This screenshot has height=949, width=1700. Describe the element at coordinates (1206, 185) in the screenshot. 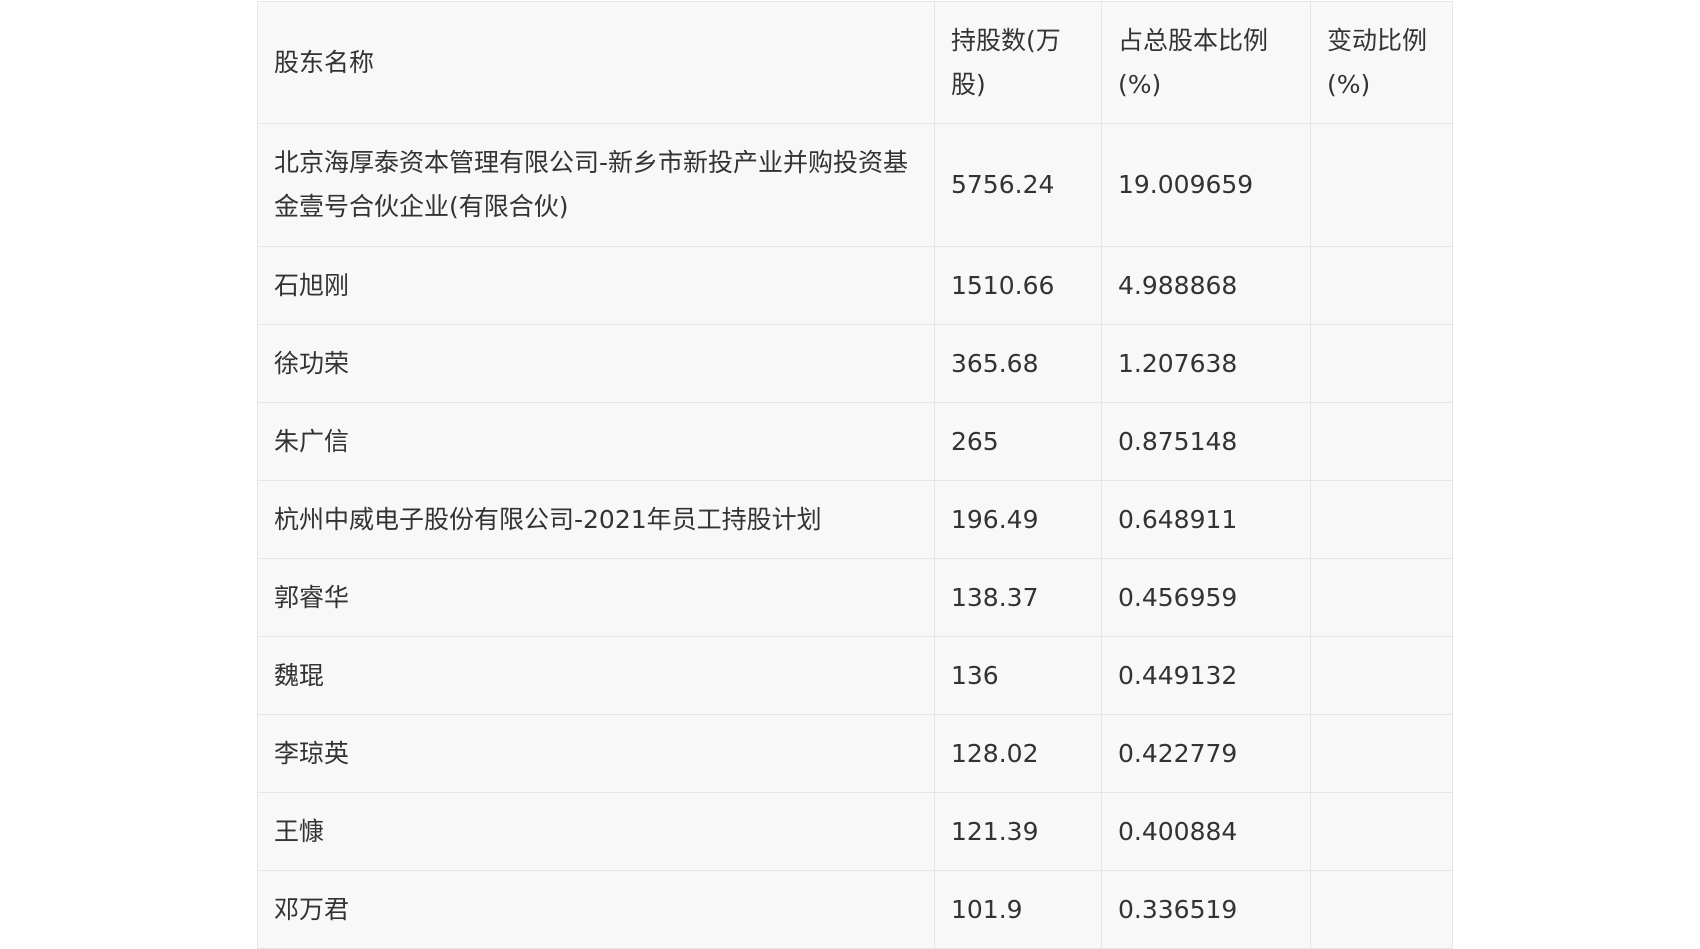

I see `cell-ratio: 19.009659` at that location.